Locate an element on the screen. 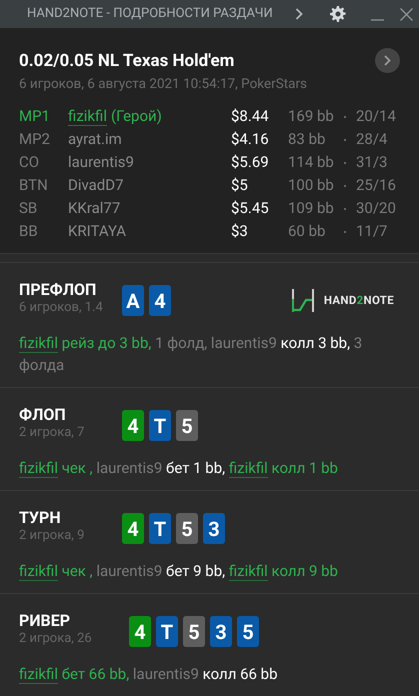 This screenshot has width=419, height=696. stack-bb: 60 bb is located at coordinates (307, 231).